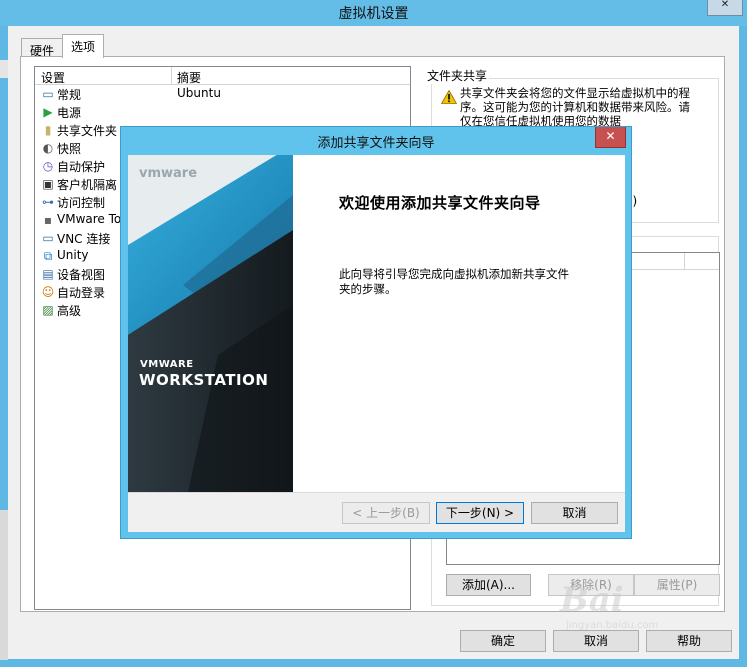 This screenshot has width=747, height=667. I want to click on next-button: 下一步(N) >, so click(480, 513).